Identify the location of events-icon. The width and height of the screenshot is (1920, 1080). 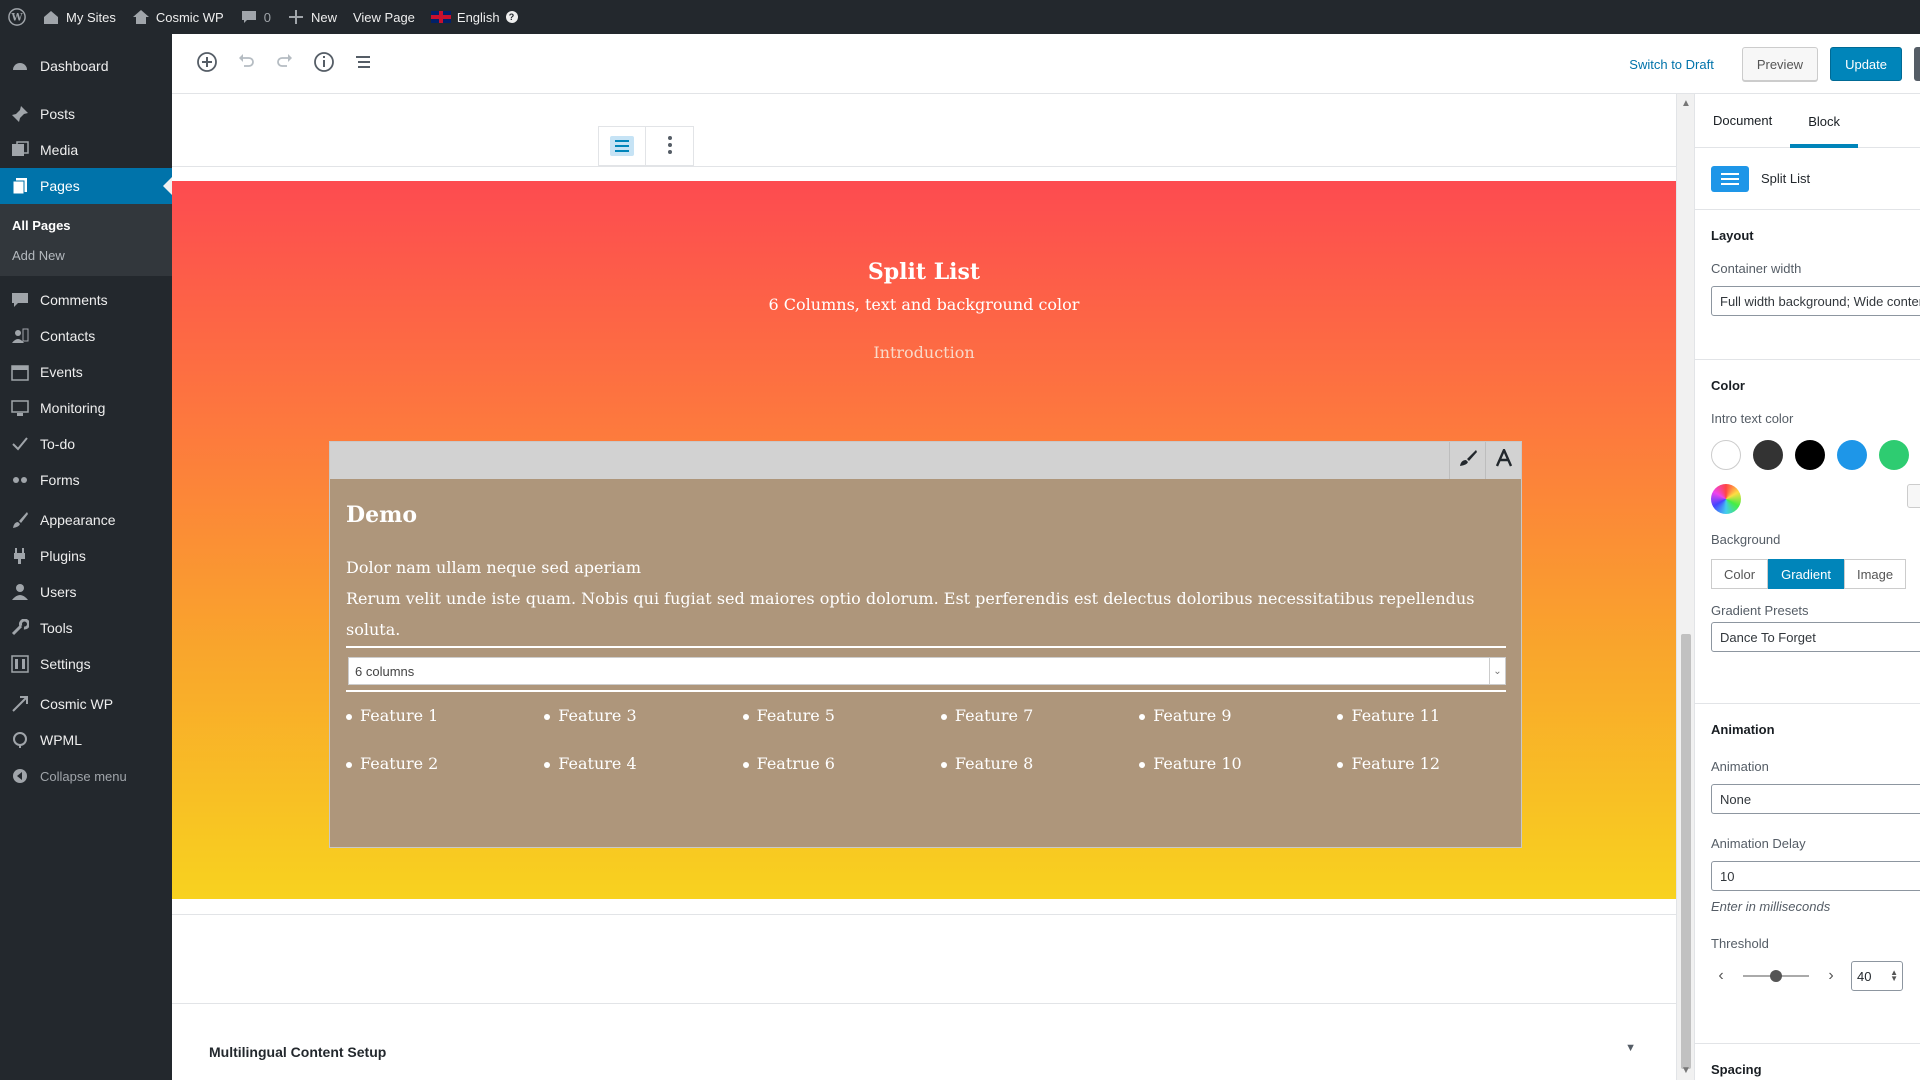
(20, 372).